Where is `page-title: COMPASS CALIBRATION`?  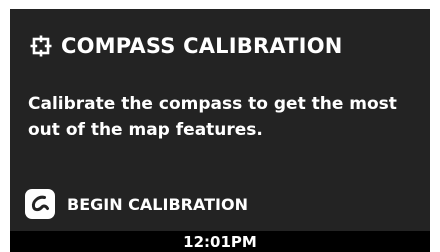
page-title: COMPASS CALIBRATION is located at coordinates (202, 46).